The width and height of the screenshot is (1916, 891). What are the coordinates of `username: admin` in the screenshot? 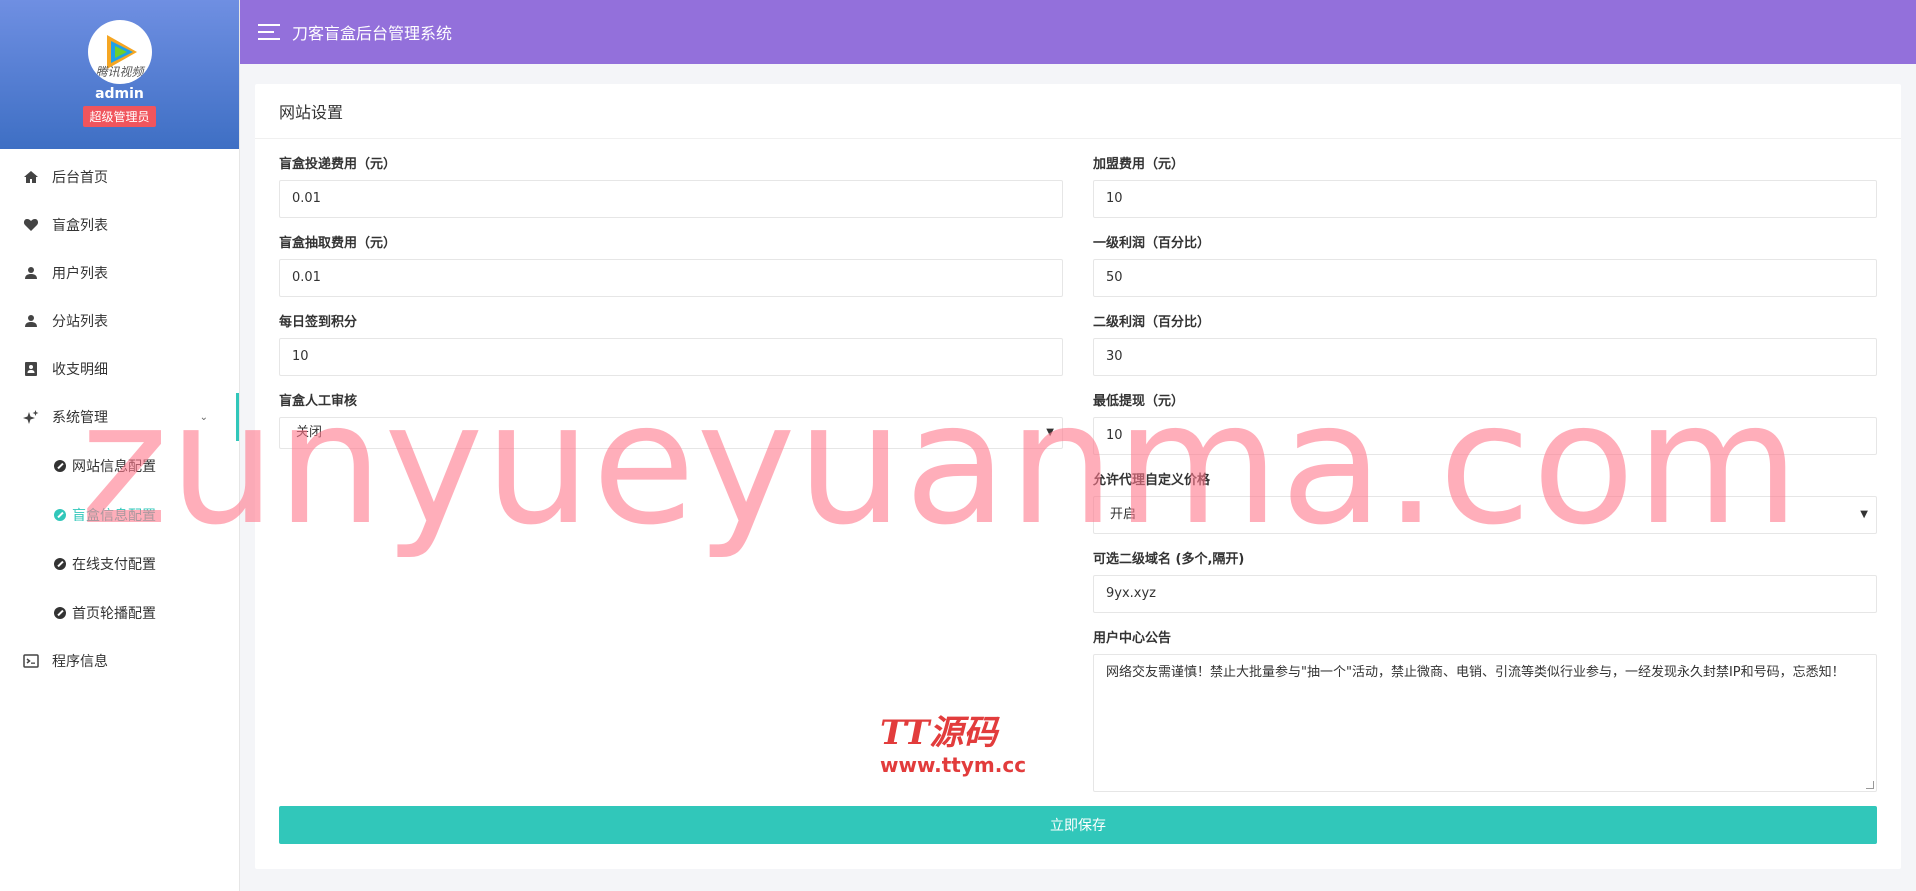 It's located at (119, 94).